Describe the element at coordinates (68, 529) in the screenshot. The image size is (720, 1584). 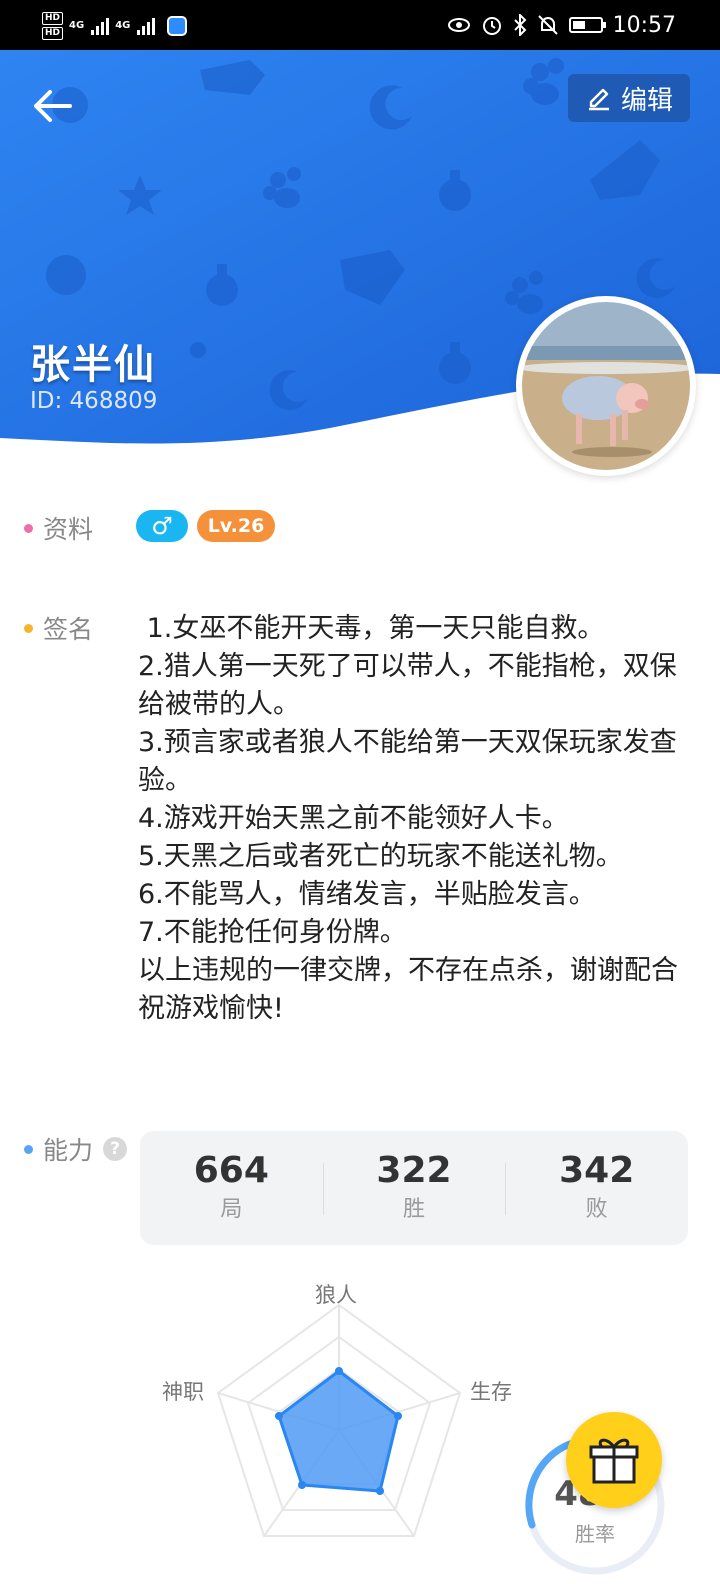
I see `profile-label: 资料` at that location.